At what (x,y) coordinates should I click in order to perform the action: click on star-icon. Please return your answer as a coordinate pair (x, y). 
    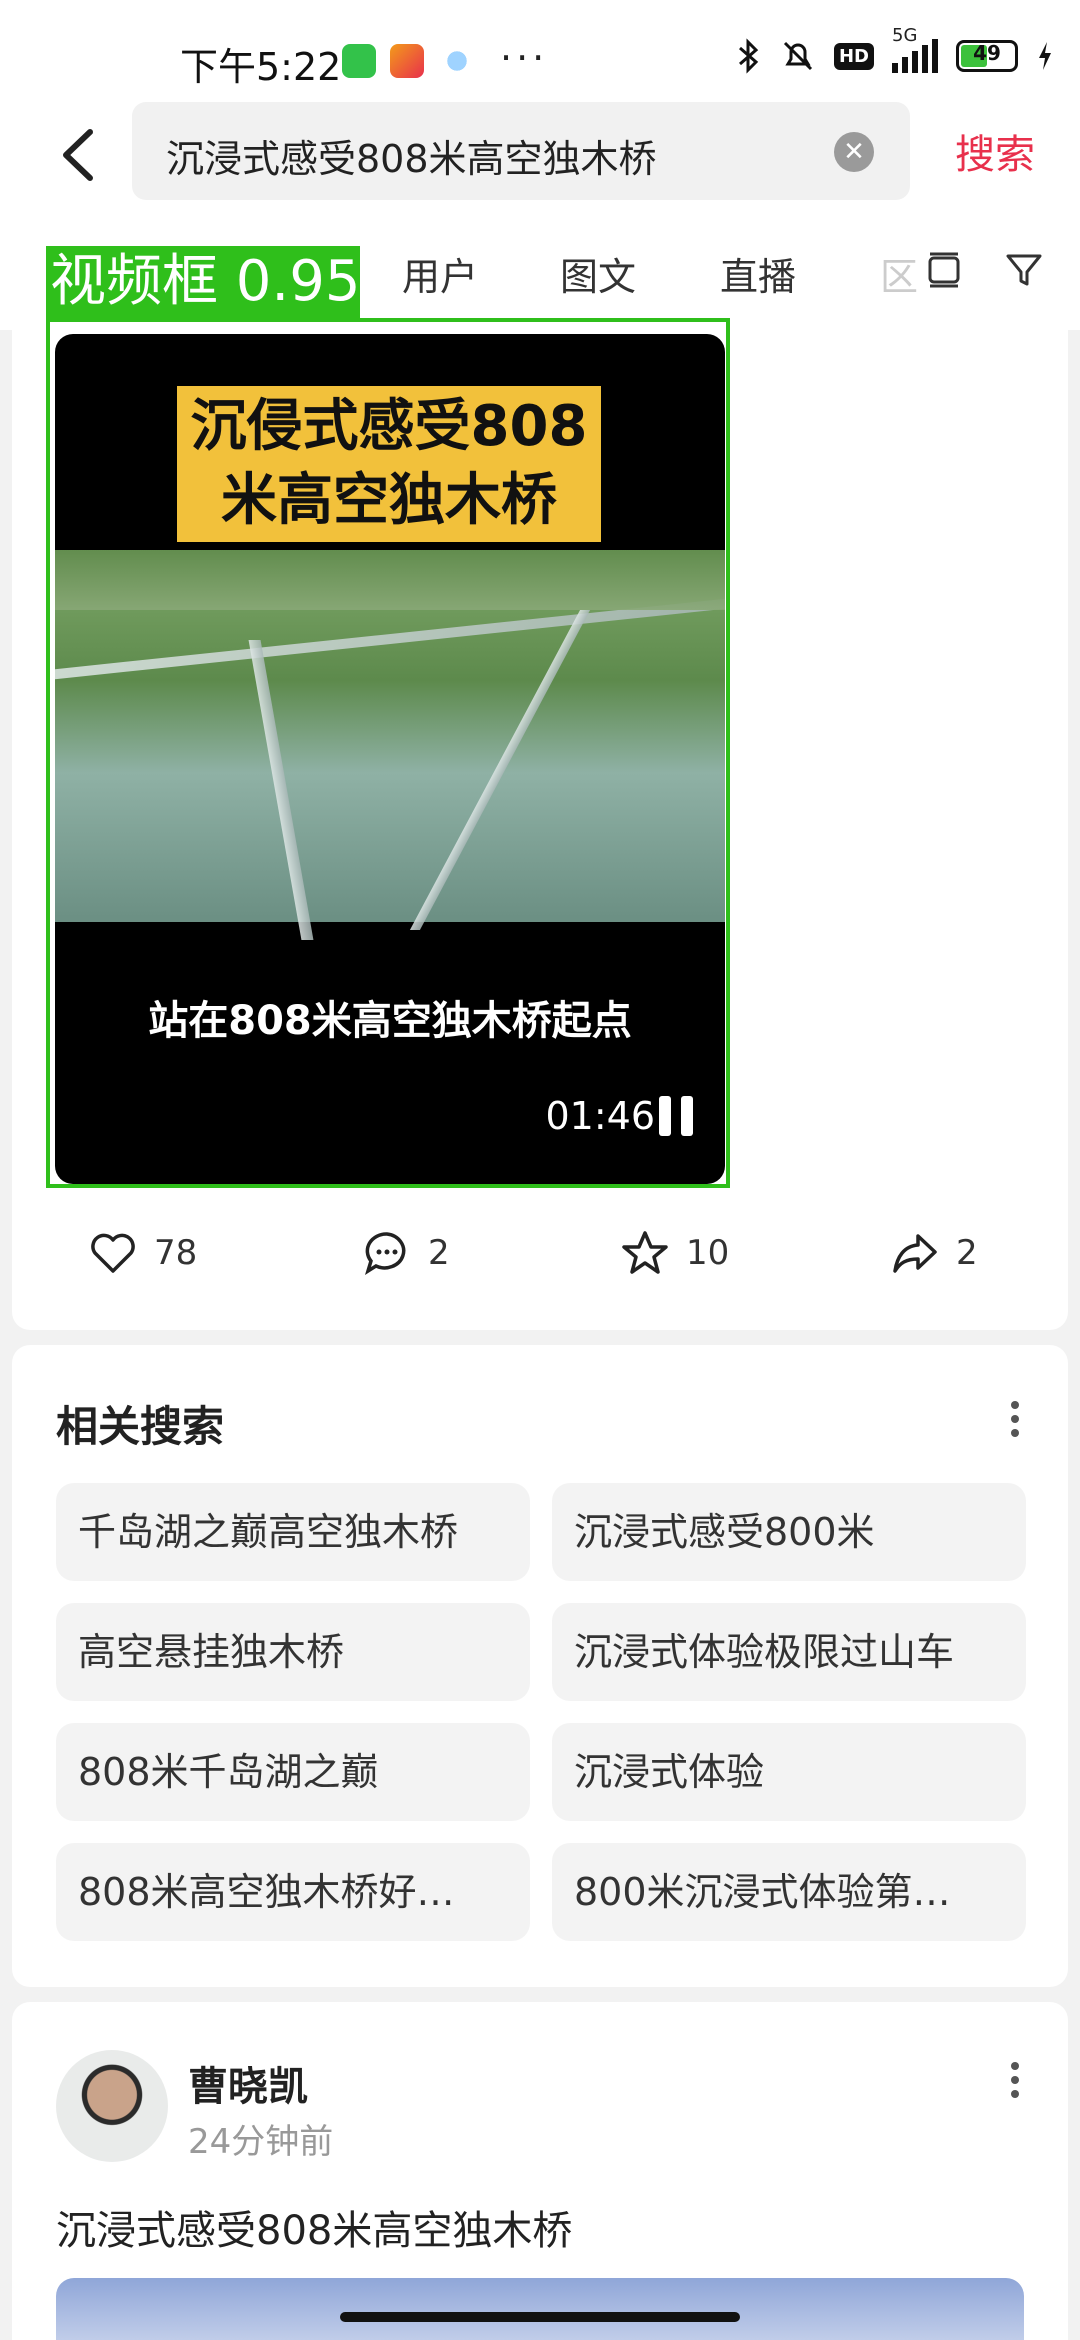
    Looking at the image, I should click on (645, 1252).